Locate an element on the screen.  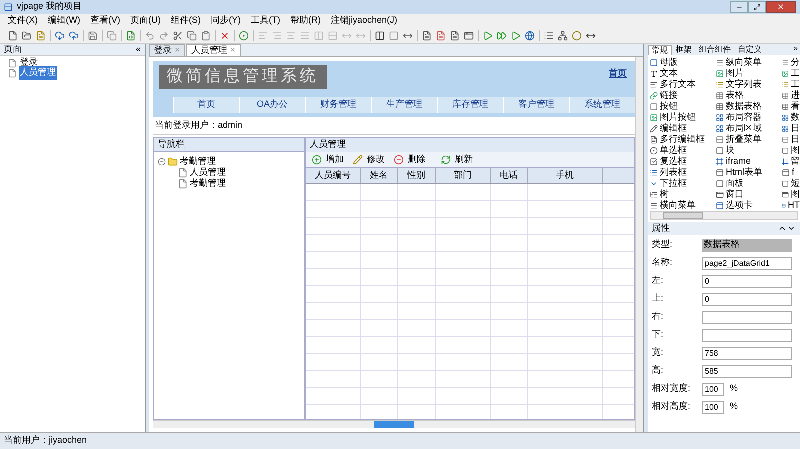
palette-tab: 组合组件 is located at coordinates (715, 50).